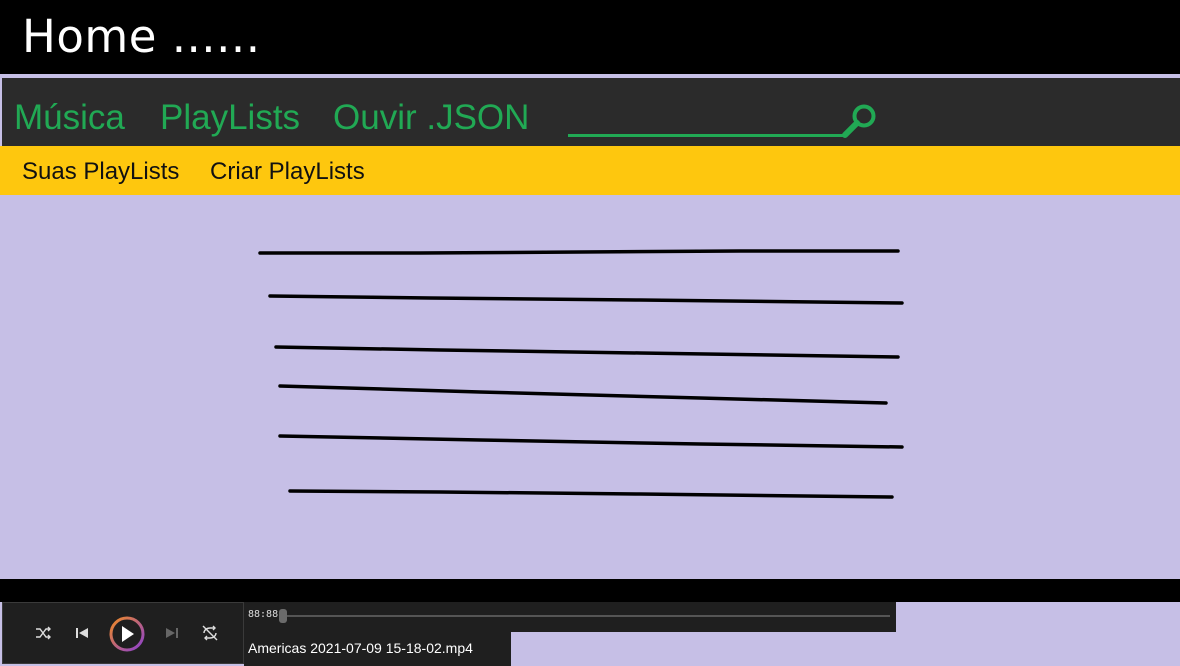 This screenshot has height=666, width=1180. I want to click on main-nav: Música PlayLists Ouvir .JSON, so click(591, 112).